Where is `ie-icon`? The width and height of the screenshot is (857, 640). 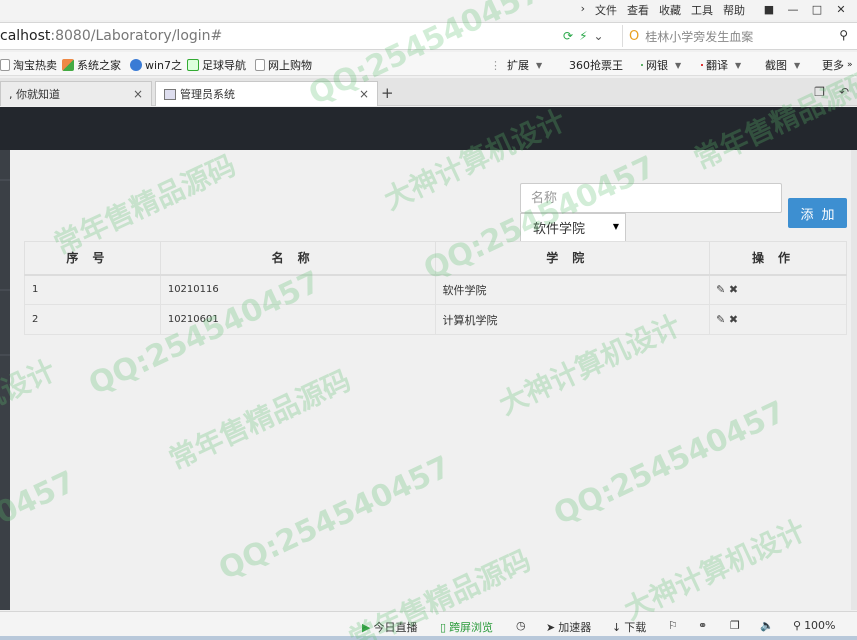 ie-icon is located at coordinates (136, 65).